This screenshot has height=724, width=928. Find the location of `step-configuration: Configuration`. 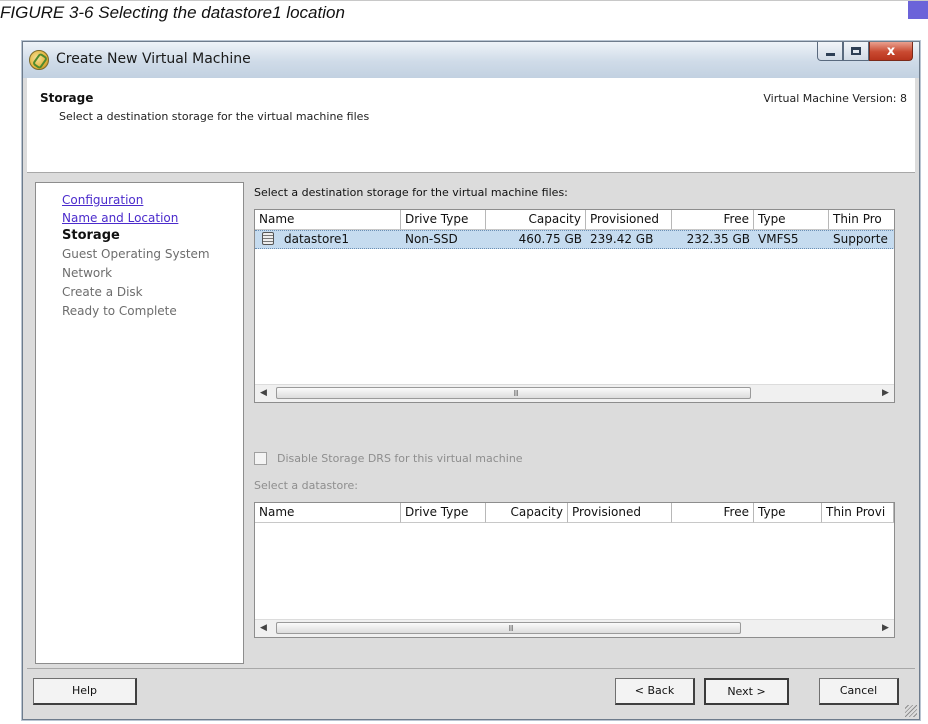

step-configuration: Configuration is located at coordinates (102, 200).